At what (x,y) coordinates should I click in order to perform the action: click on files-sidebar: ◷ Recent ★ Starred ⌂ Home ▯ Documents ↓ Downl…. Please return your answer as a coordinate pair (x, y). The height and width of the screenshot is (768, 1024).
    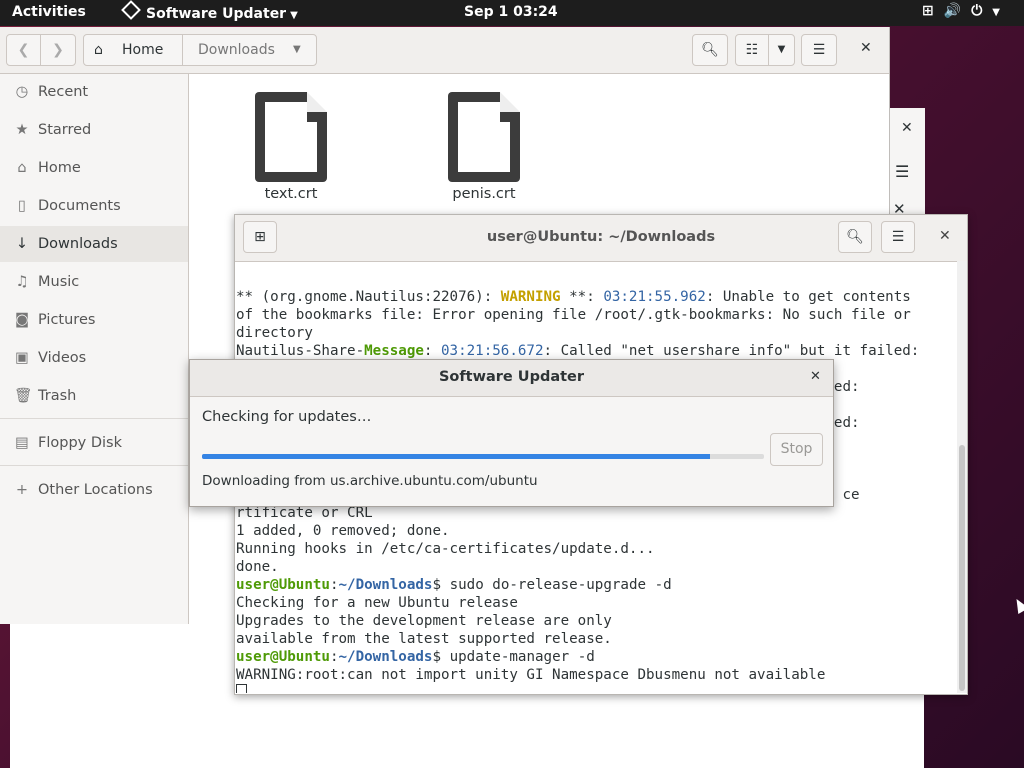
    Looking at the image, I should click on (94, 349).